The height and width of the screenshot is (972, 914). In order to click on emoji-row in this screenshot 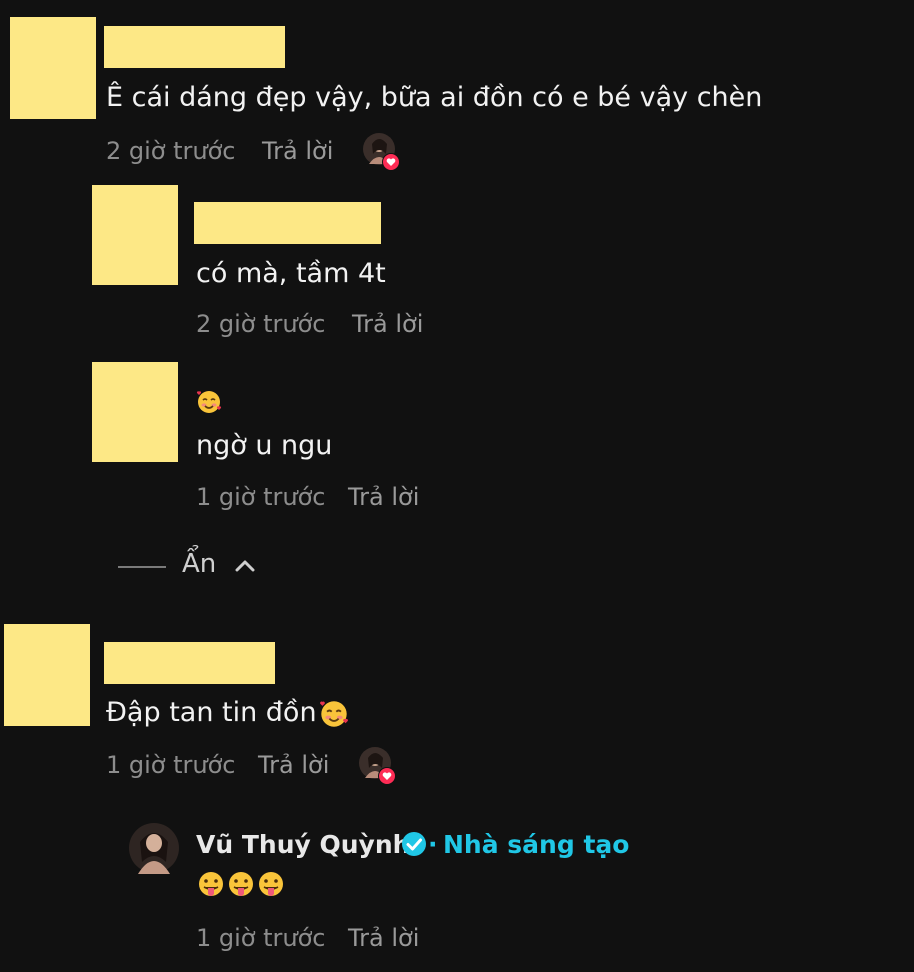, I will do `click(241, 886)`.